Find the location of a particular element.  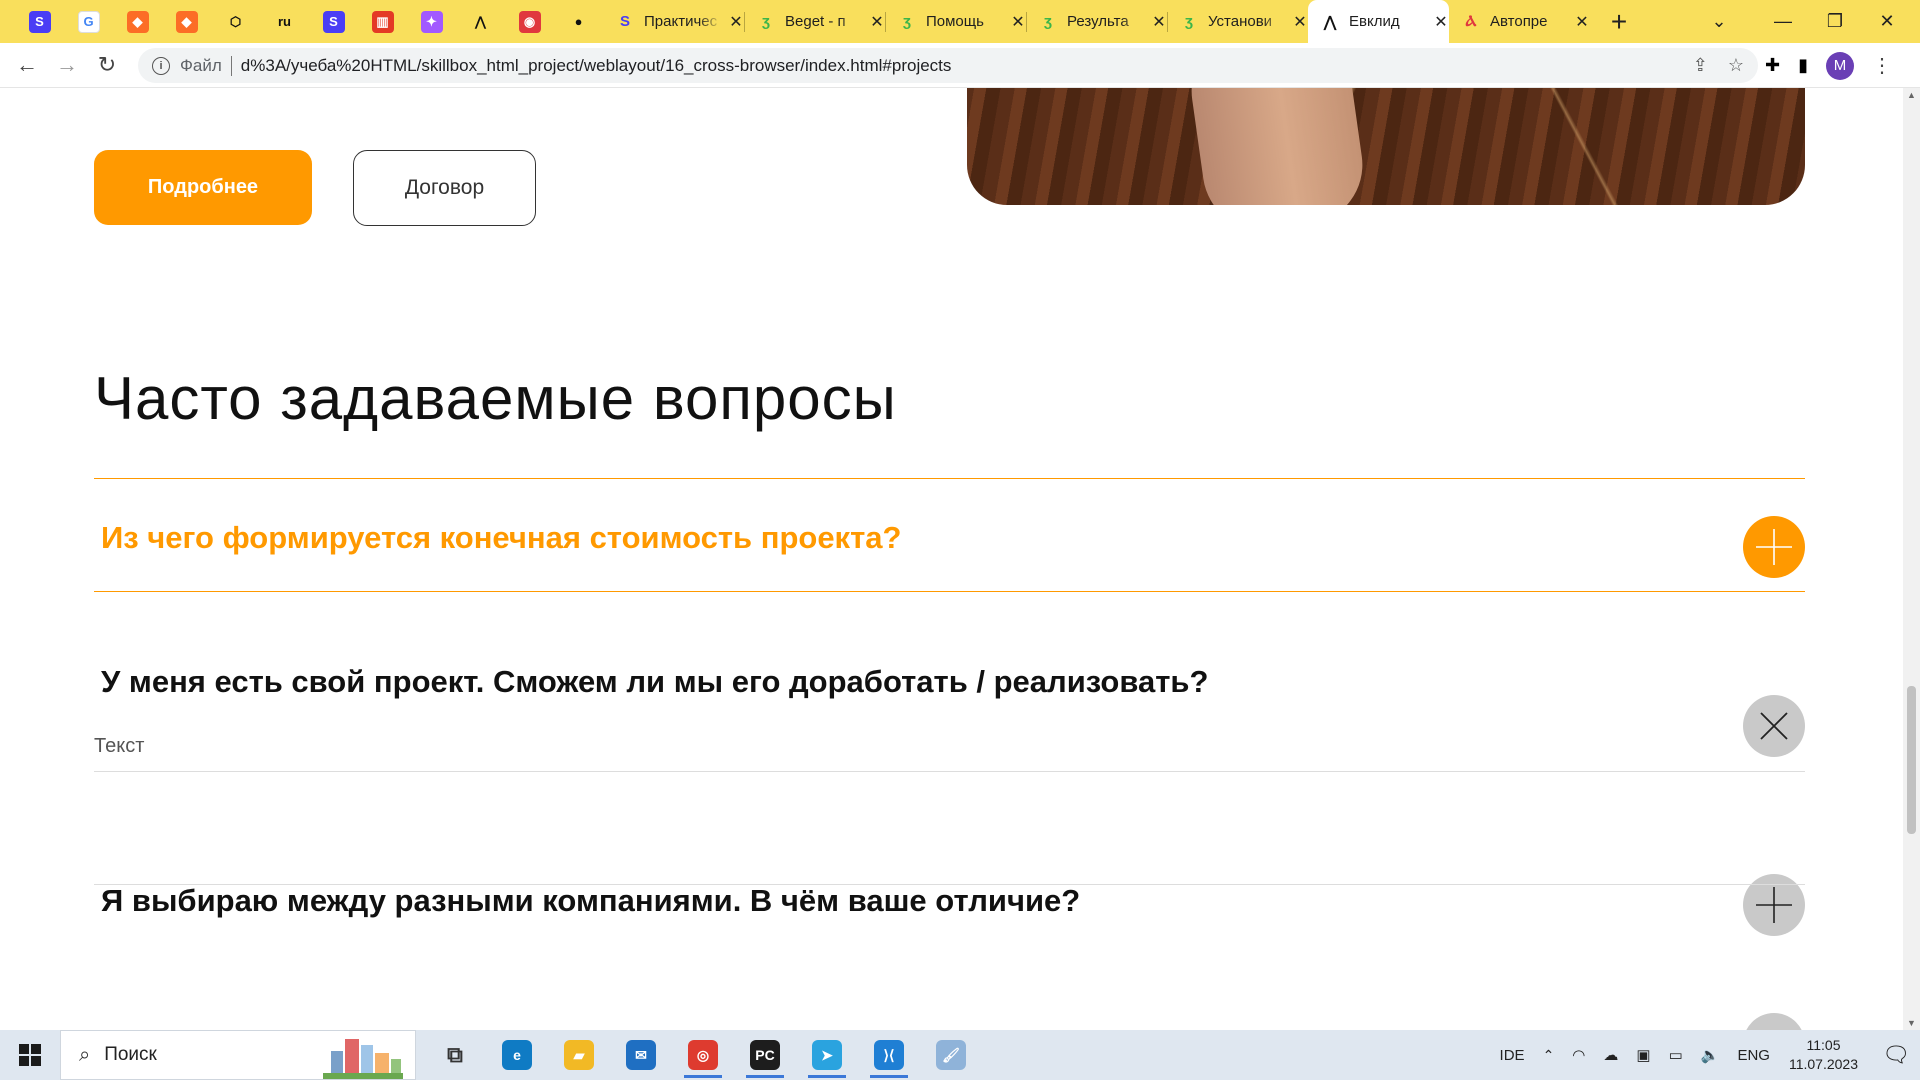

restore-icon: ❐ is located at coordinates (1835, 21).